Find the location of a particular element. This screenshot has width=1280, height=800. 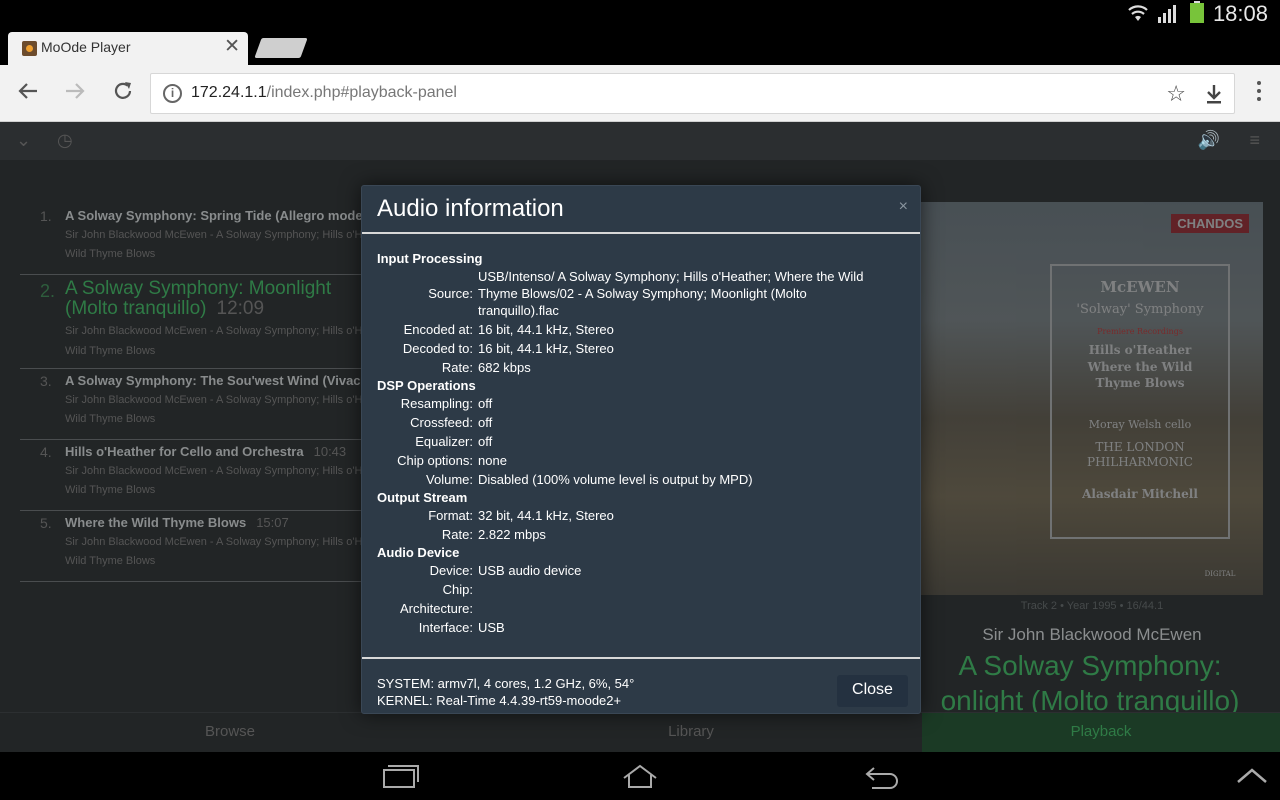

cover-label-badge: CHANDOS is located at coordinates (1210, 223).